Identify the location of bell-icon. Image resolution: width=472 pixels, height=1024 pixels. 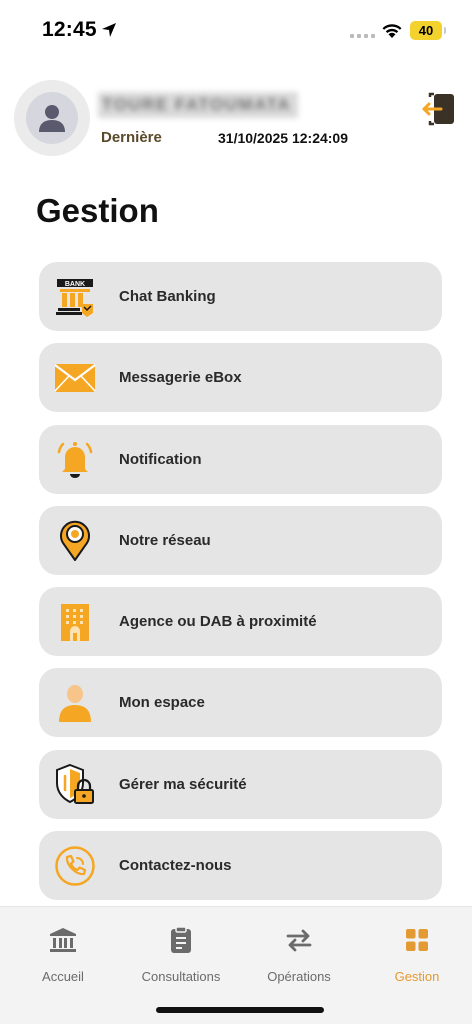
(75, 459).